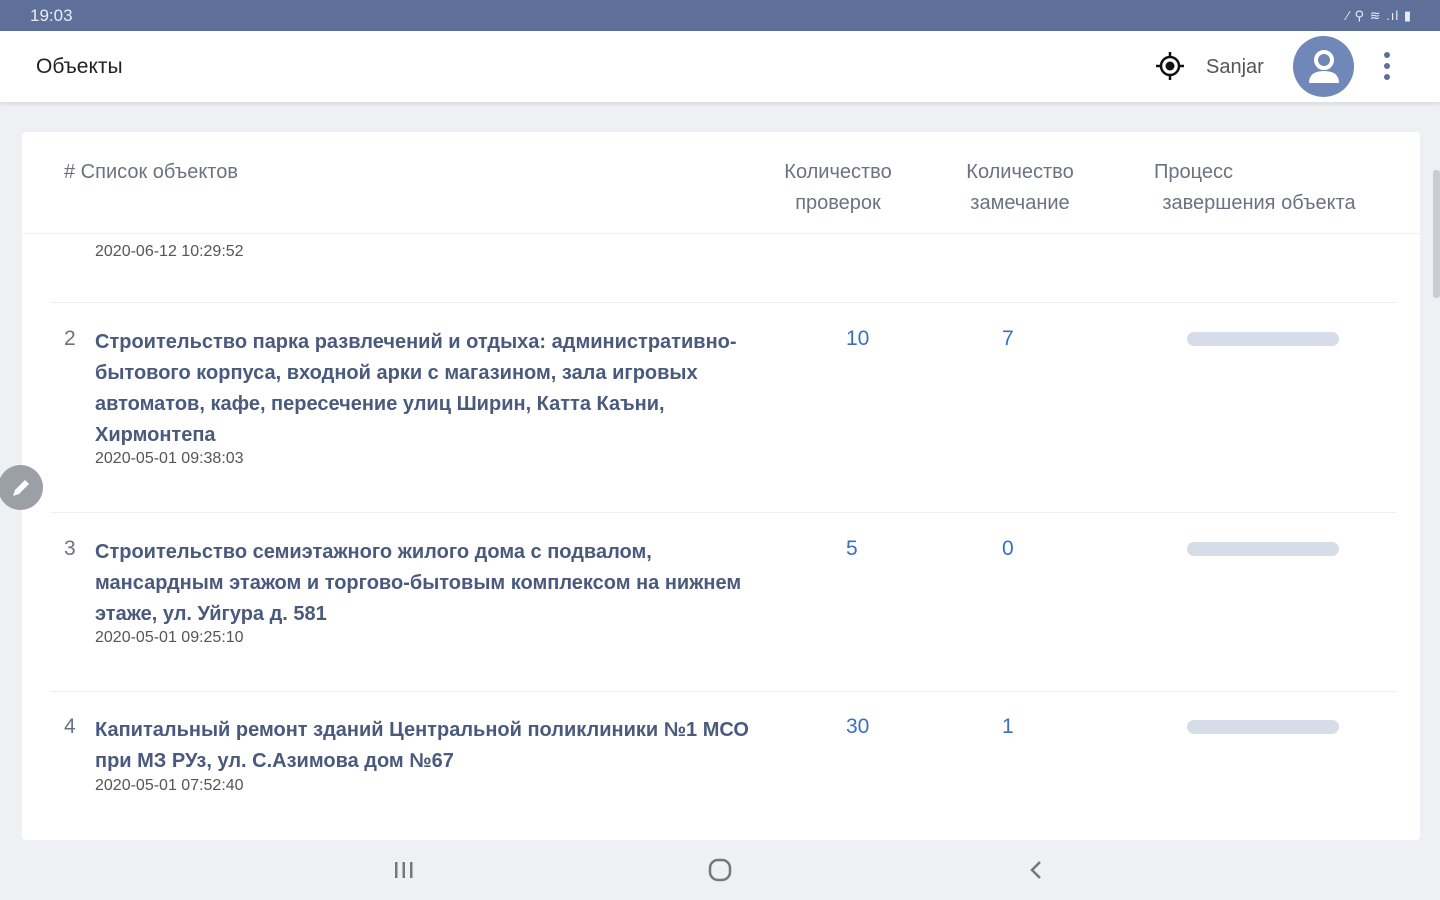 Image resolution: width=1440 pixels, height=900 pixels. What do you see at coordinates (1235, 67) in the screenshot?
I see `user-name: Sanjar` at bounding box center [1235, 67].